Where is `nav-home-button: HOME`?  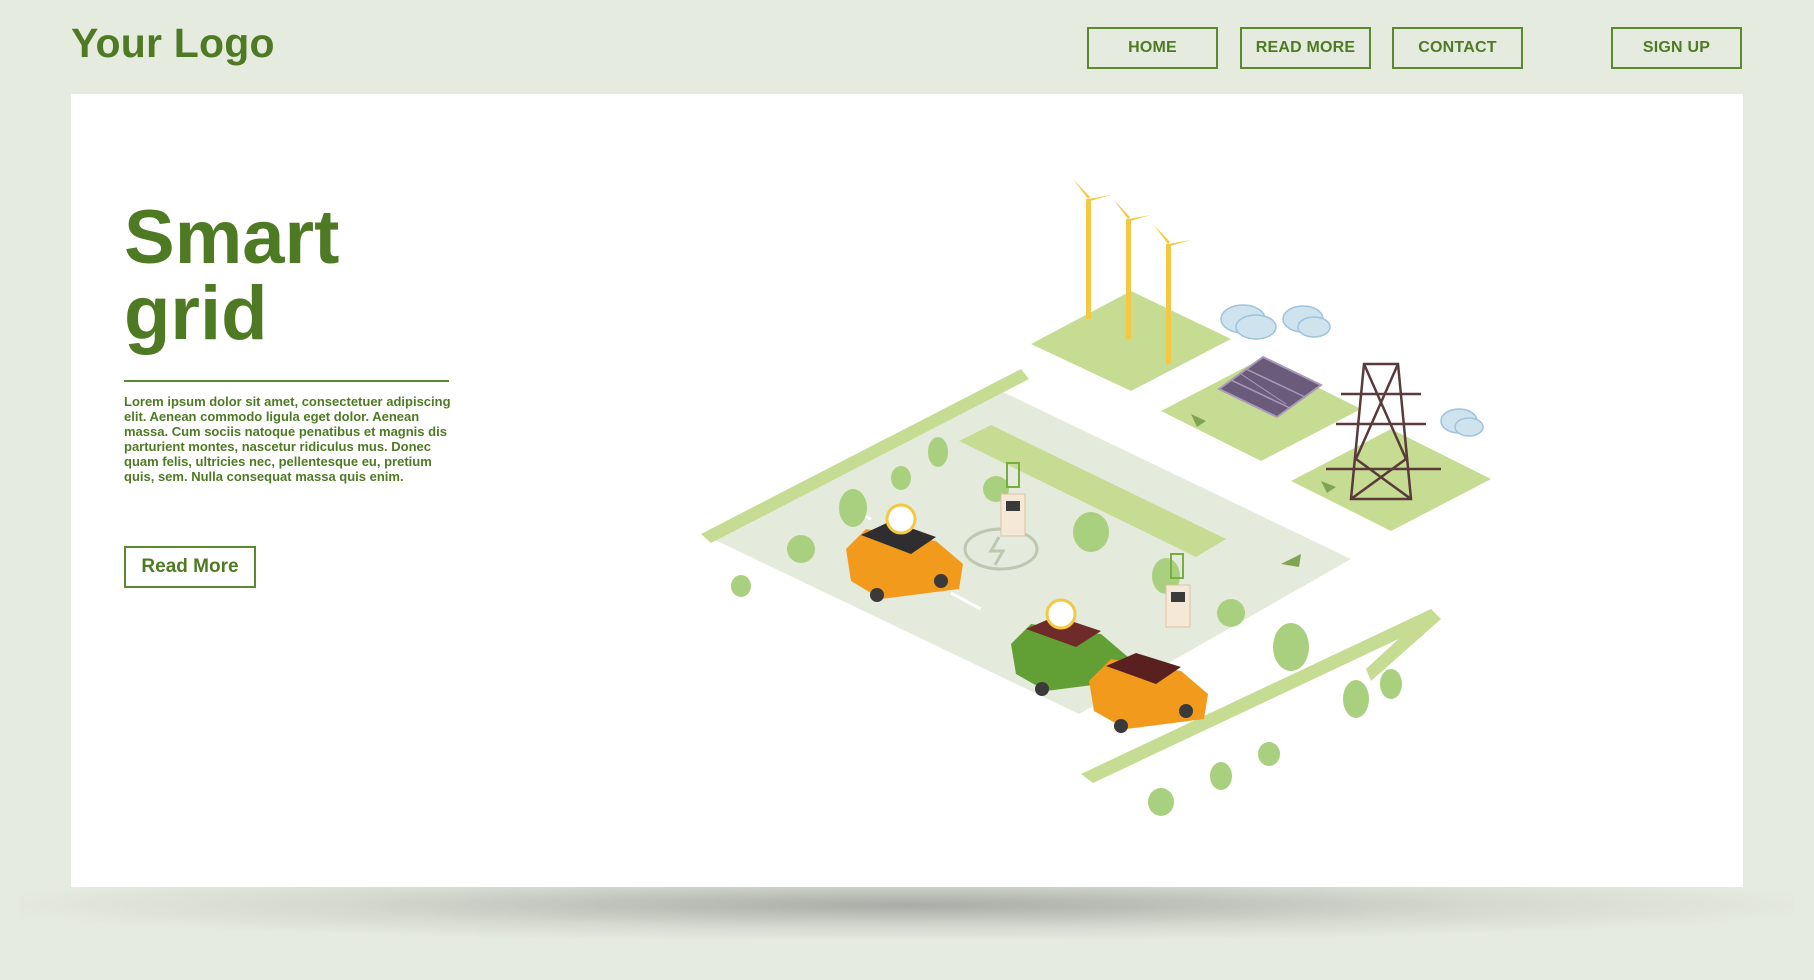 nav-home-button: HOME is located at coordinates (1152, 48).